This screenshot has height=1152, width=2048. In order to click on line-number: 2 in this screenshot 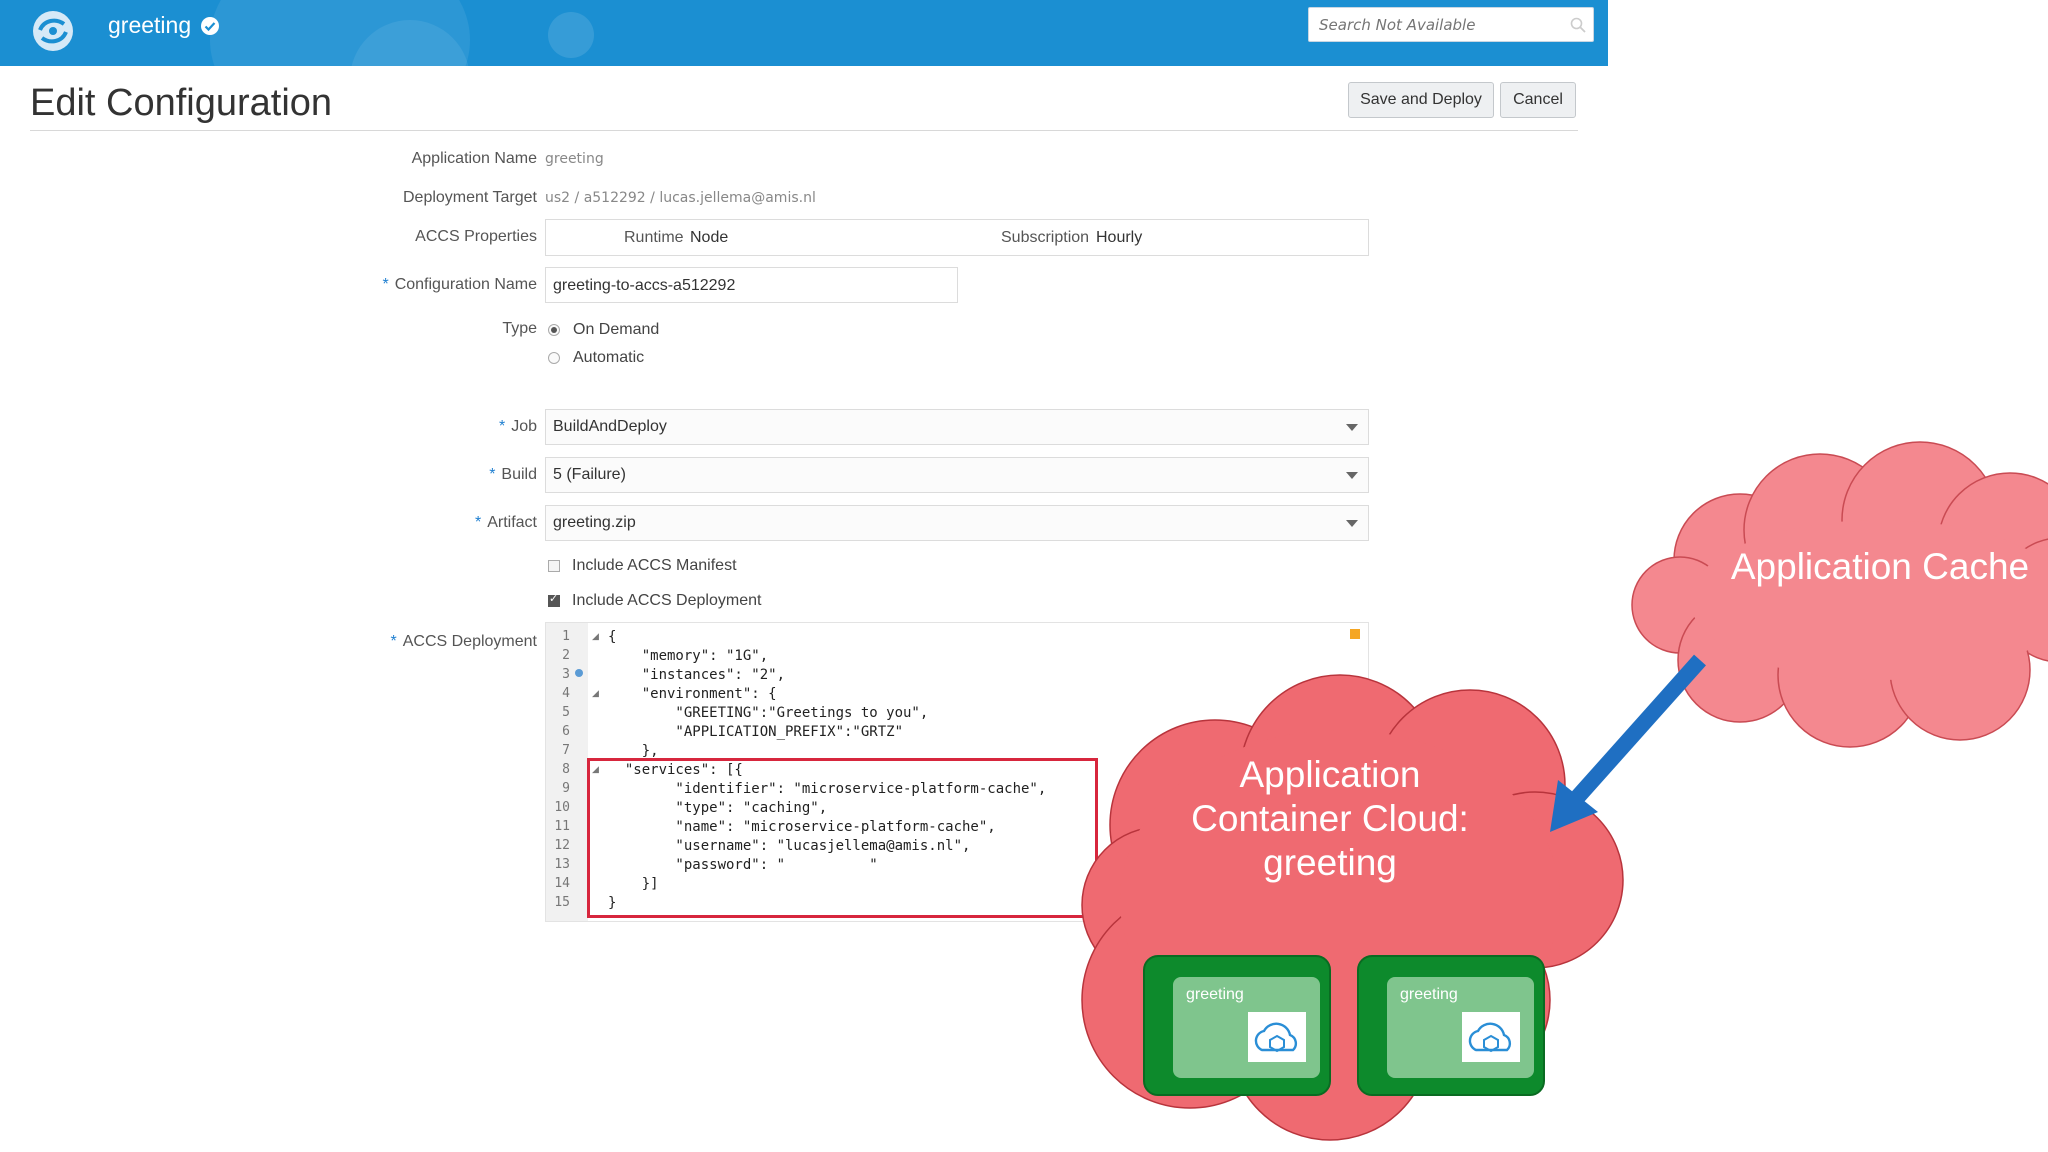, I will do `click(566, 655)`.